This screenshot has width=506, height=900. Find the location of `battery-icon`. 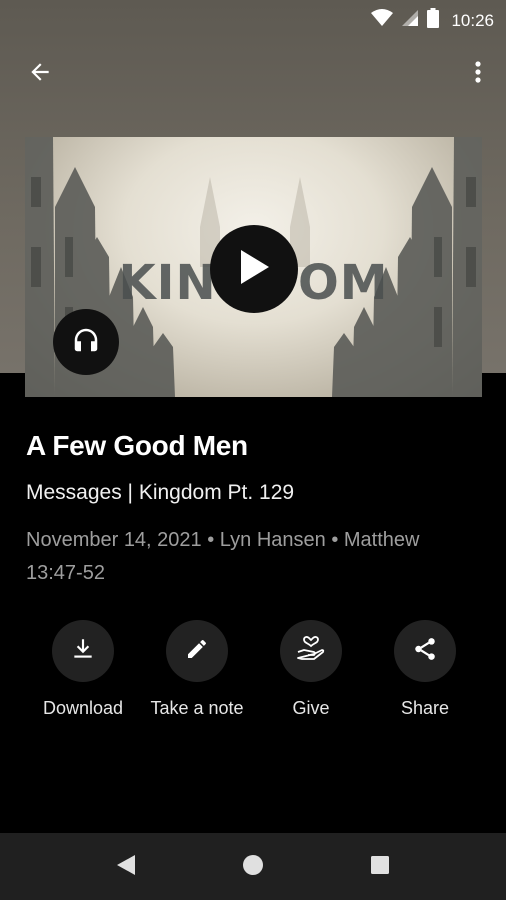

battery-icon is located at coordinates (433, 20).